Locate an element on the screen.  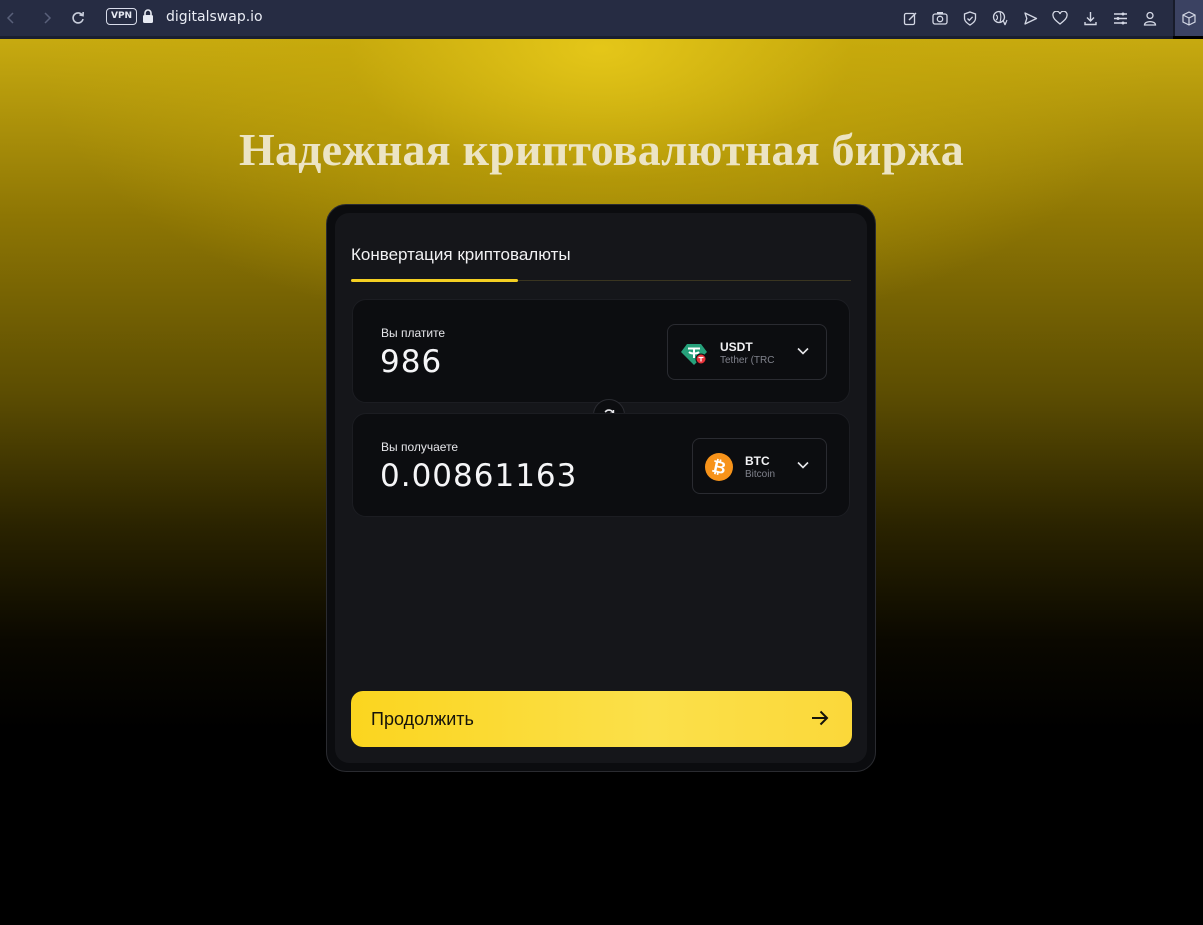
tab-active-indicator is located at coordinates (434, 280).